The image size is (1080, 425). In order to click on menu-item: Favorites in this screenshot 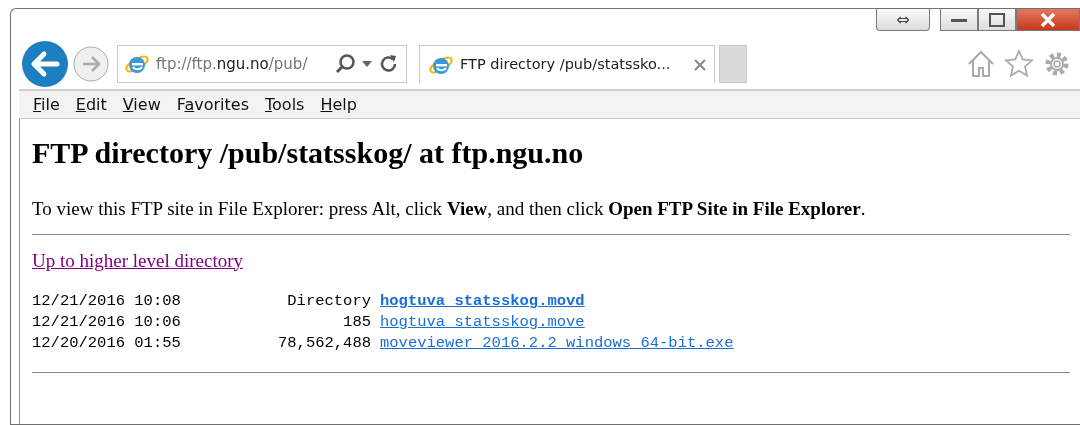, I will do `click(212, 104)`.